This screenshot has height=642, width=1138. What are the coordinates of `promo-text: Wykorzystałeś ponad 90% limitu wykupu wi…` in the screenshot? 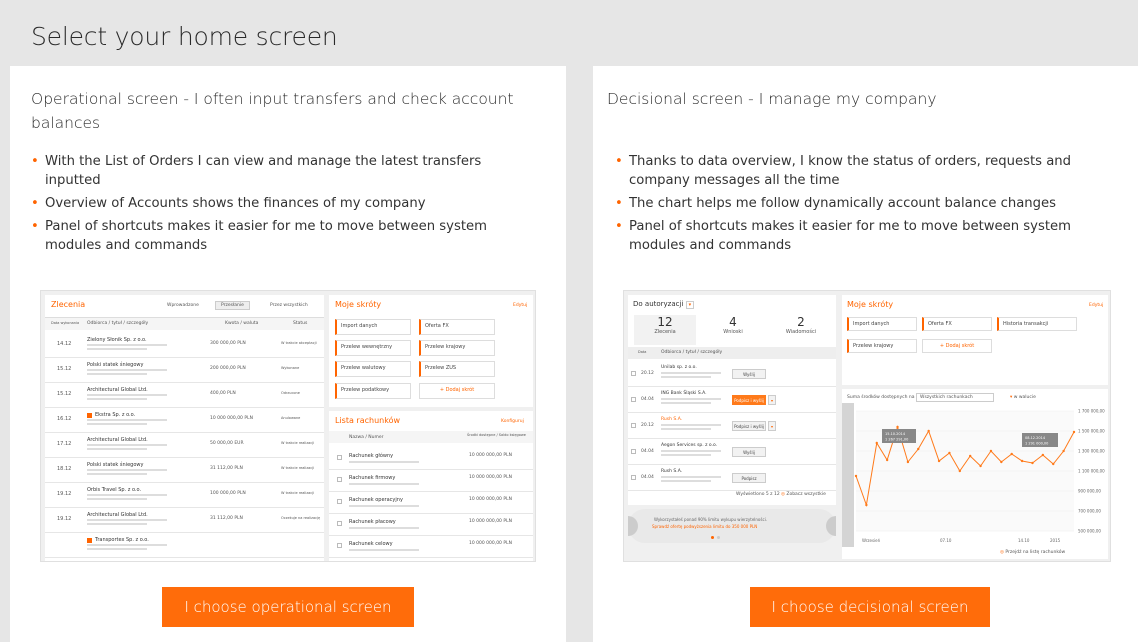 It's located at (711, 519).